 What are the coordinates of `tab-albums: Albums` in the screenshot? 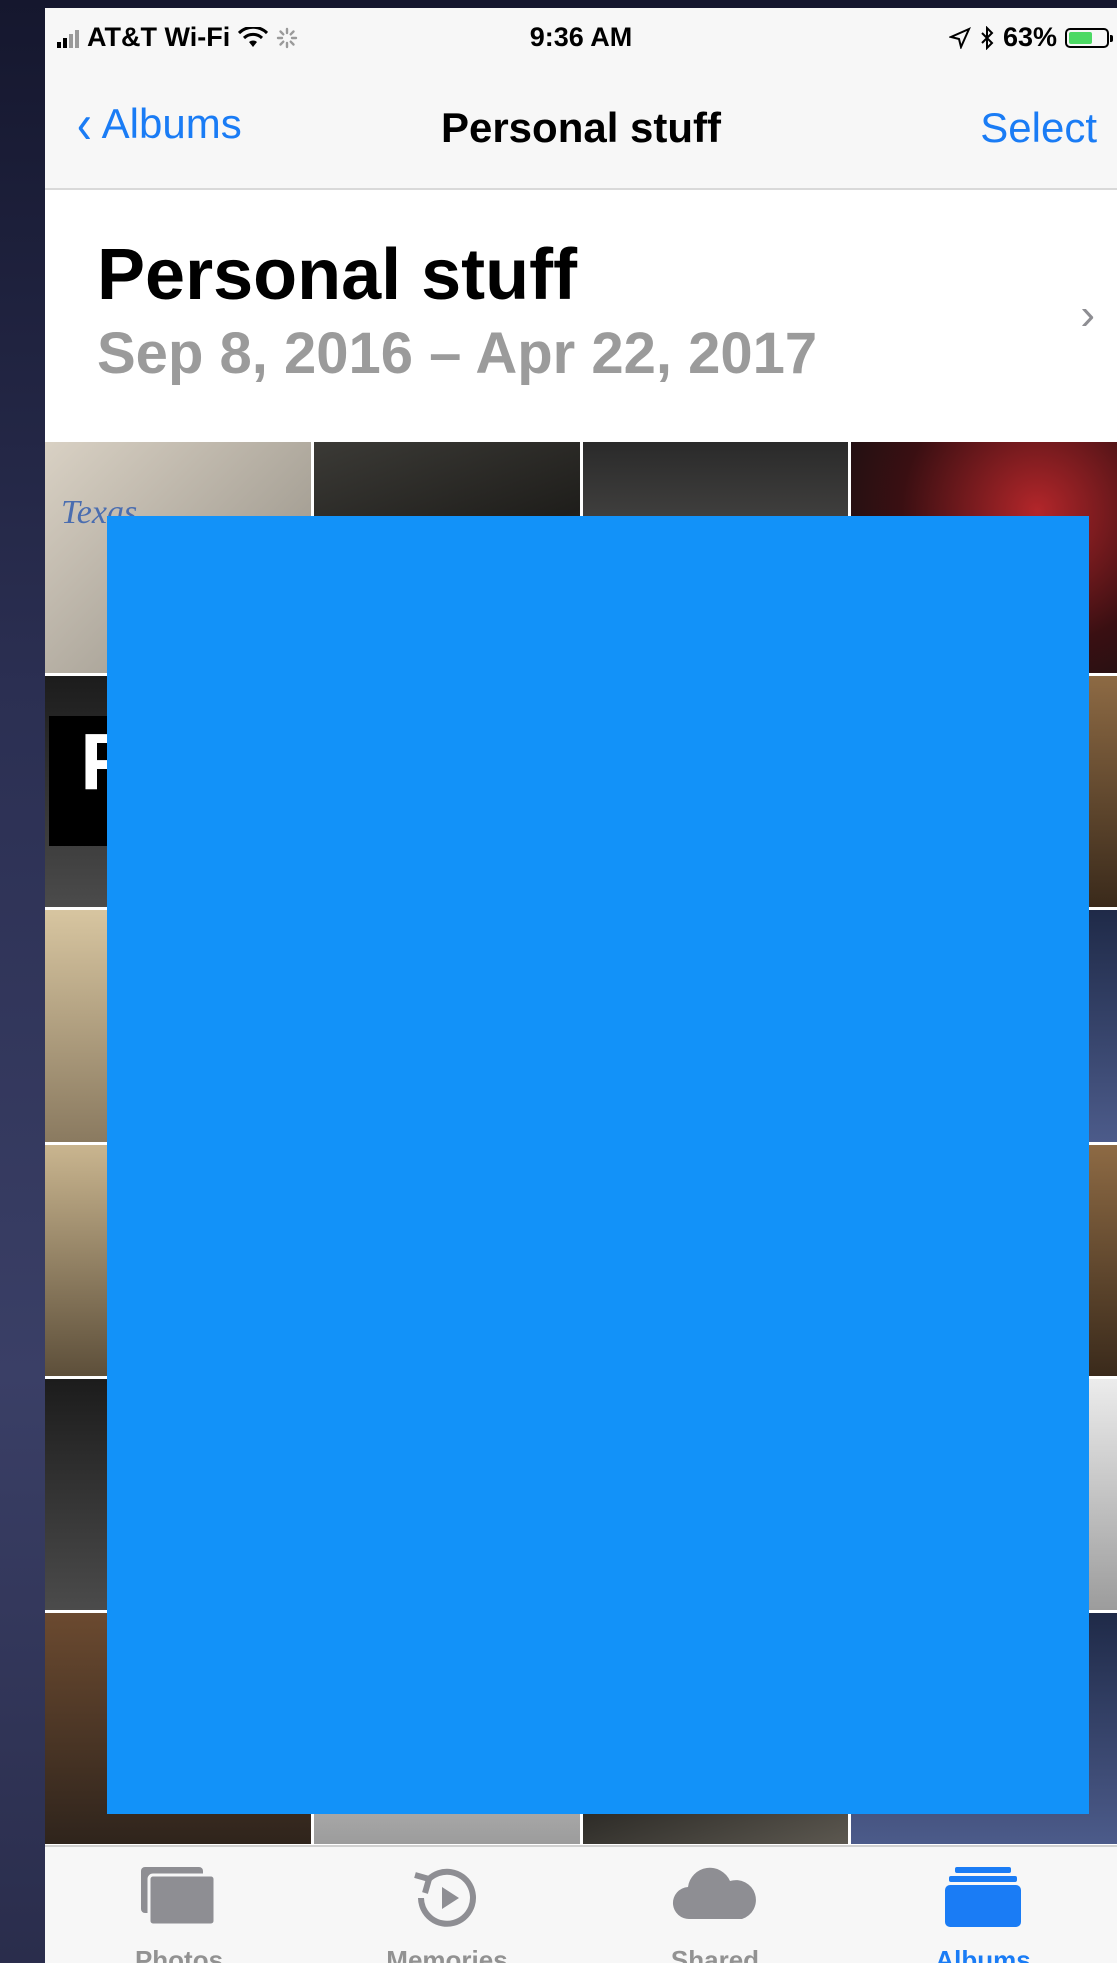 It's located at (983, 1905).